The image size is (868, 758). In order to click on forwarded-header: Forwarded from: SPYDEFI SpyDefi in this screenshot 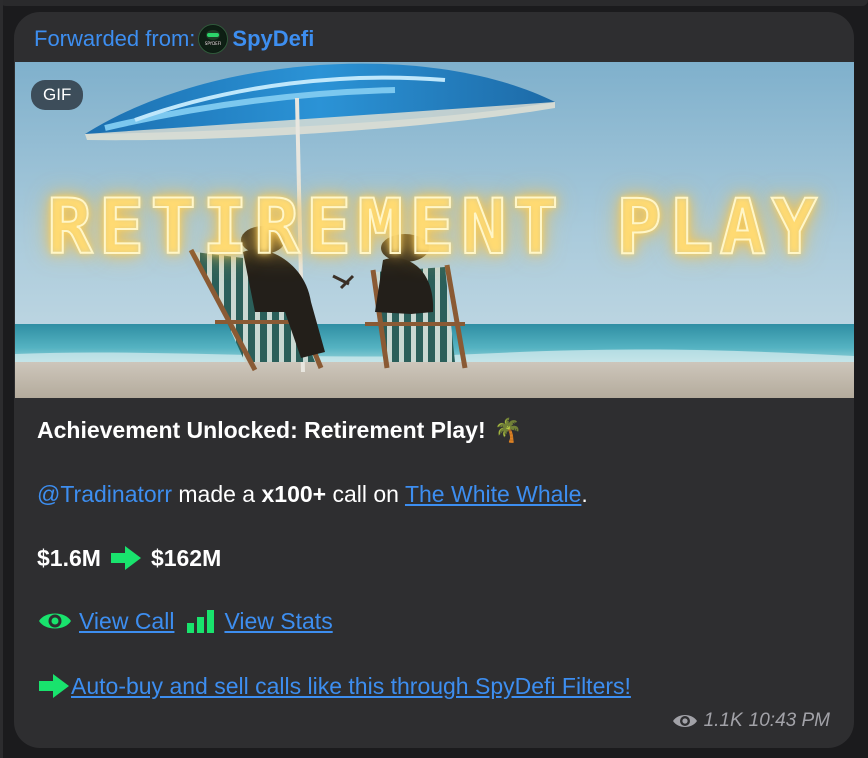, I will do `click(174, 39)`.